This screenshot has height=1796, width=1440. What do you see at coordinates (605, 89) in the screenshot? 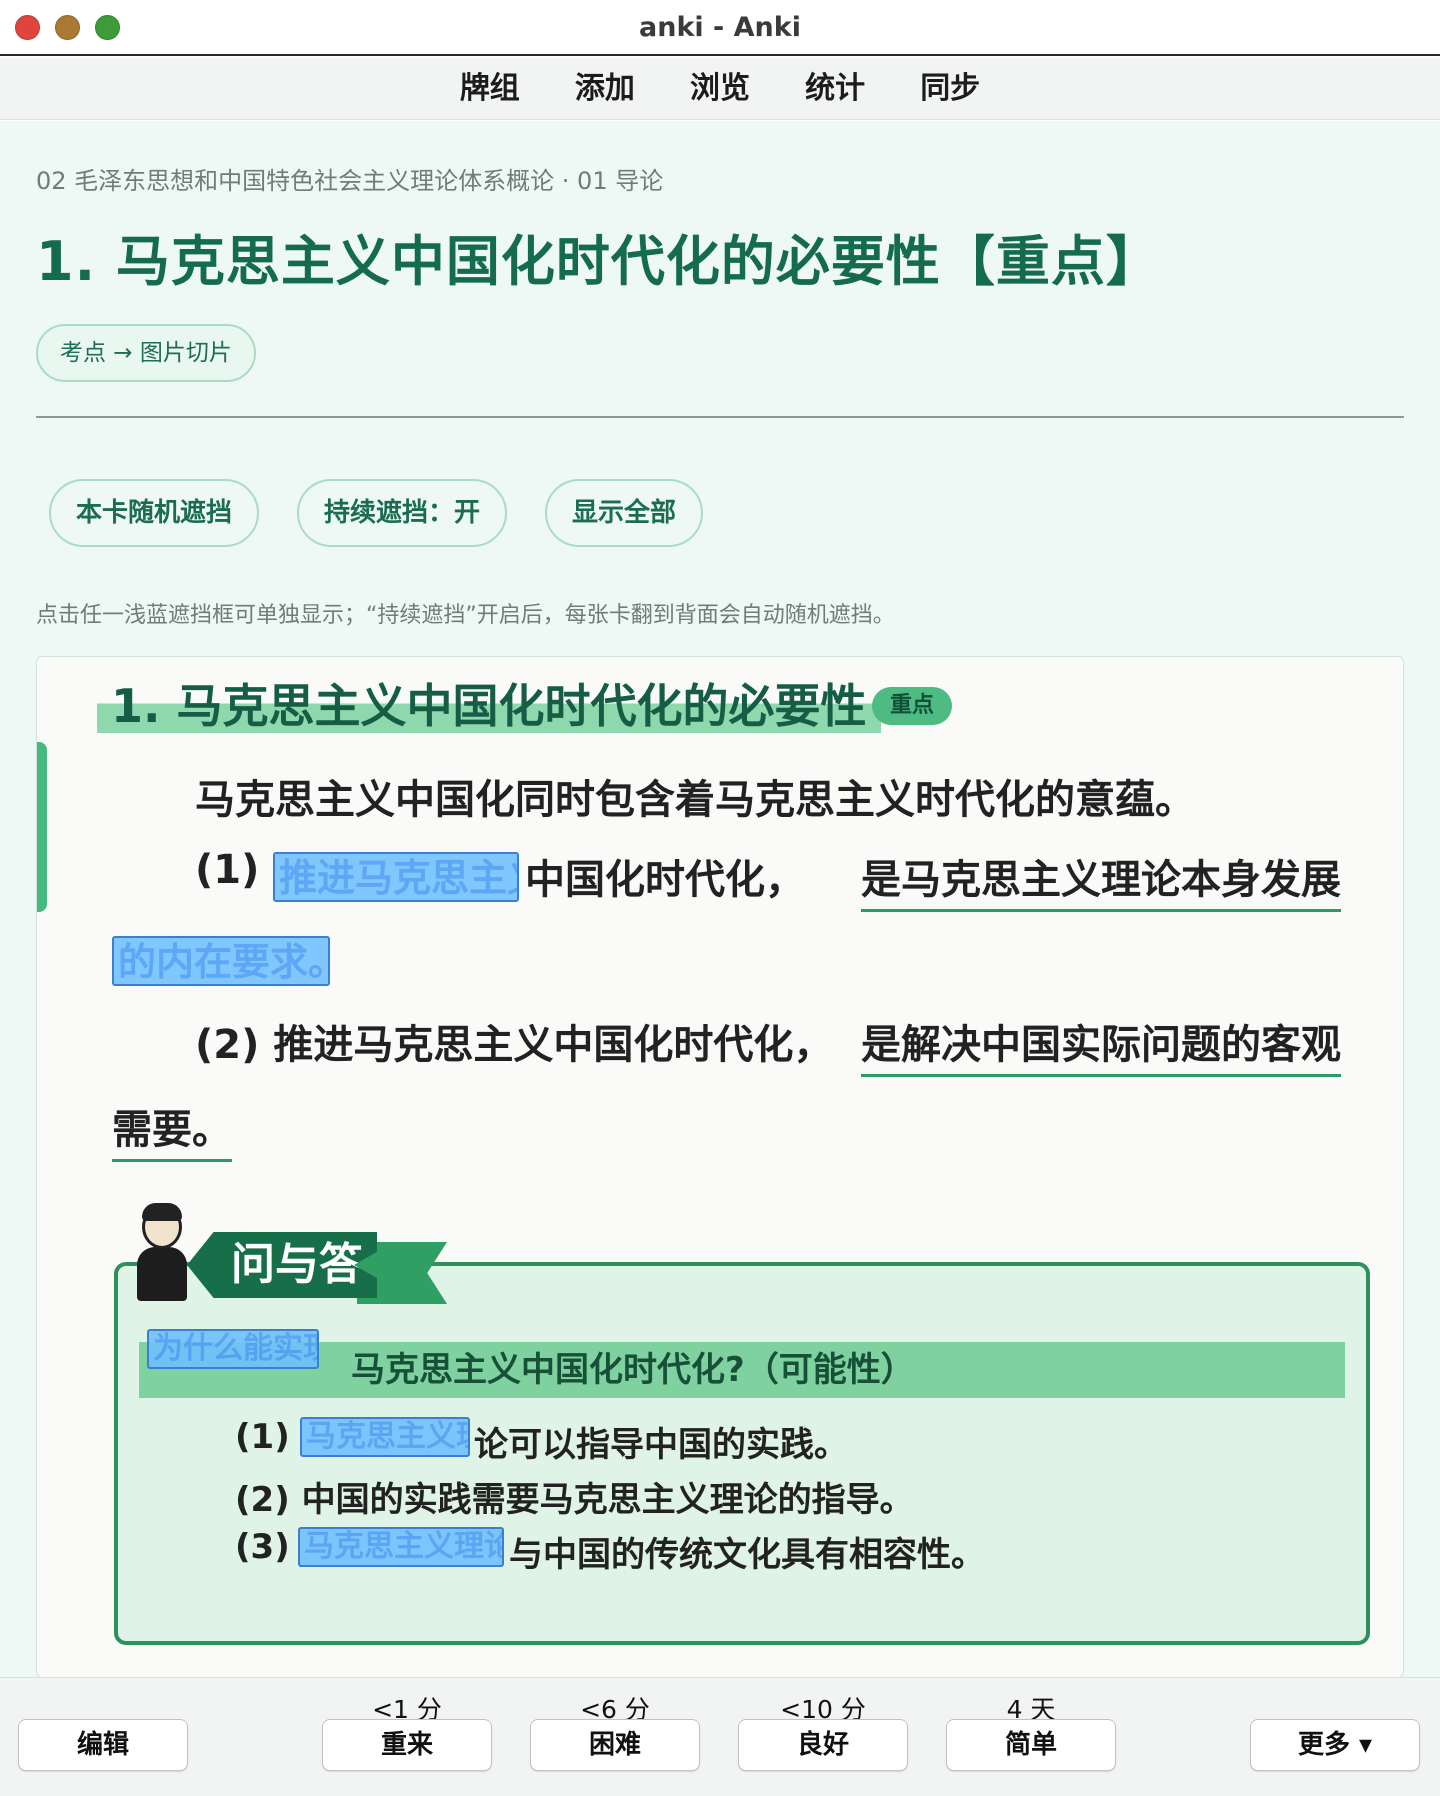
I see `toolbar-add: 添加` at bounding box center [605, 89].